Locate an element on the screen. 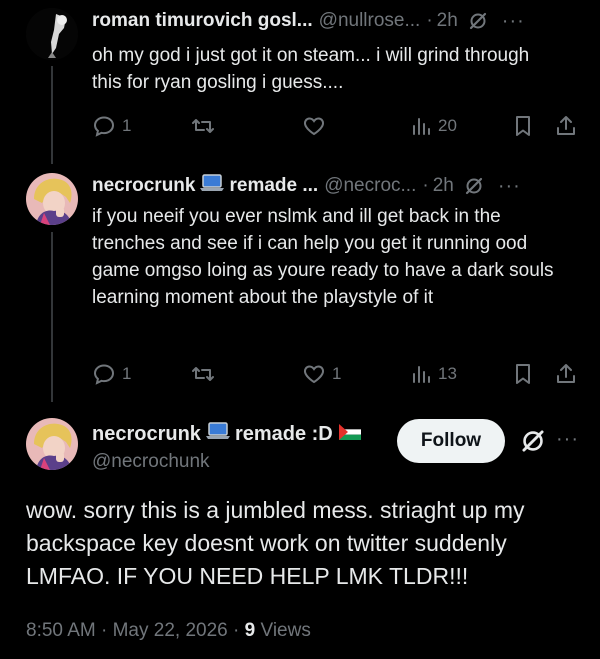 The image size is (600, 659). view-count: 13 is located at coordinates (447, 373).